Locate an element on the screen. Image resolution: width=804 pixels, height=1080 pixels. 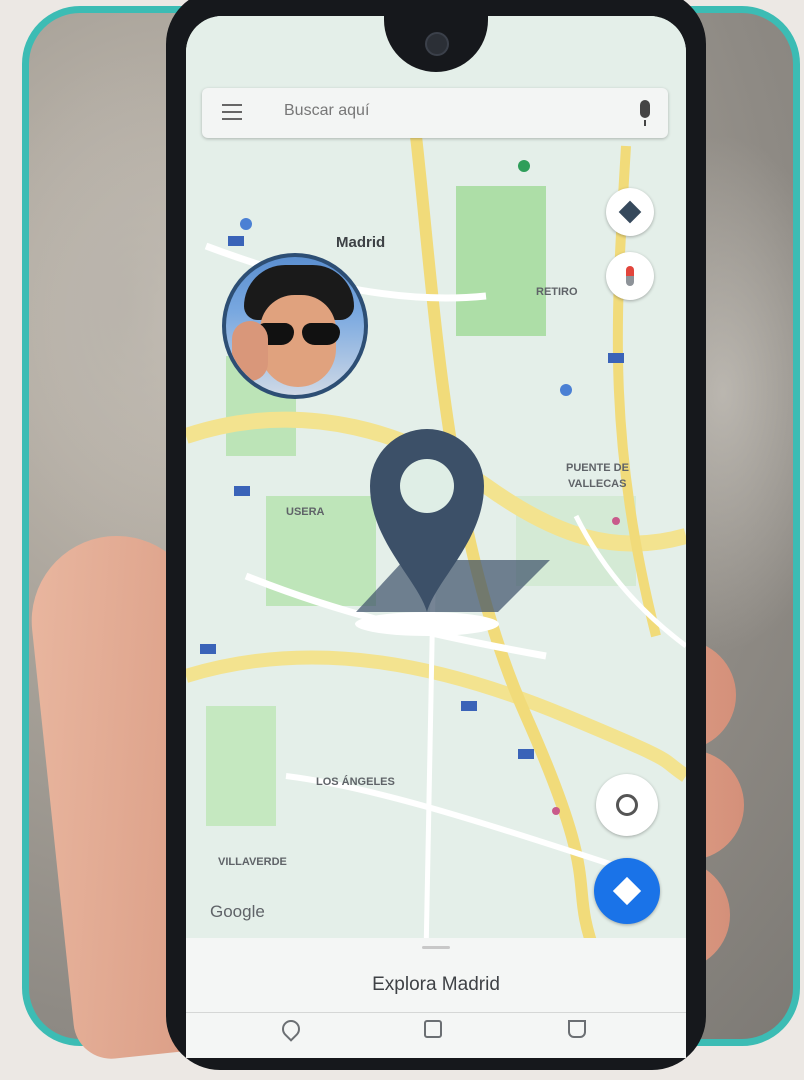
map-district-label: RETIRO is located at coordinates (557, 292).